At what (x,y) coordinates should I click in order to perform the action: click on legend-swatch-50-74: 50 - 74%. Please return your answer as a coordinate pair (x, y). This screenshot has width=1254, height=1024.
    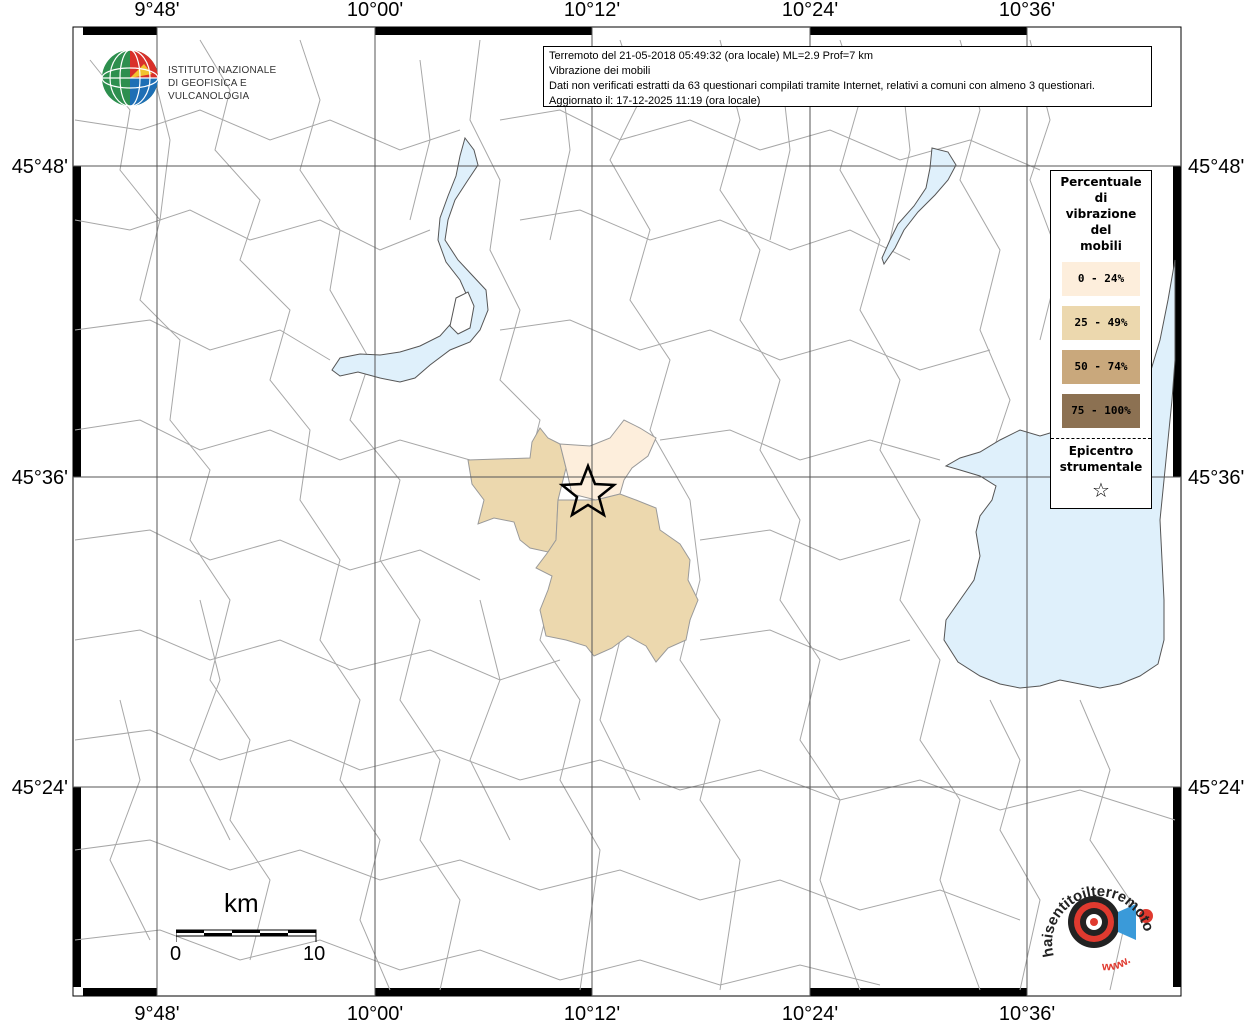
    Looking at the image, I should click on (1101, 367).